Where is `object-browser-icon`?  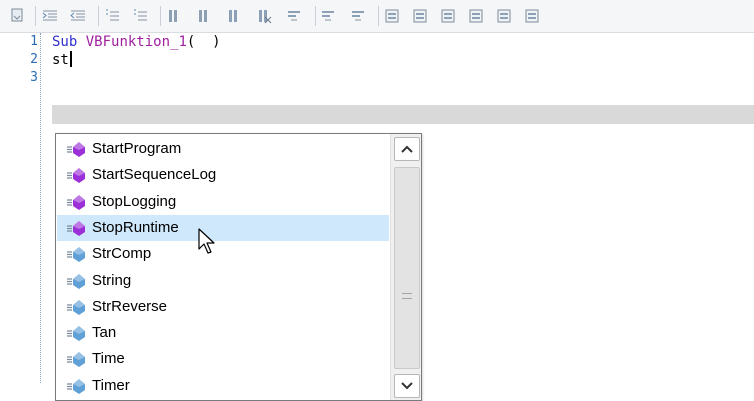
object-browser-icon is located at coordinates (392, 16).